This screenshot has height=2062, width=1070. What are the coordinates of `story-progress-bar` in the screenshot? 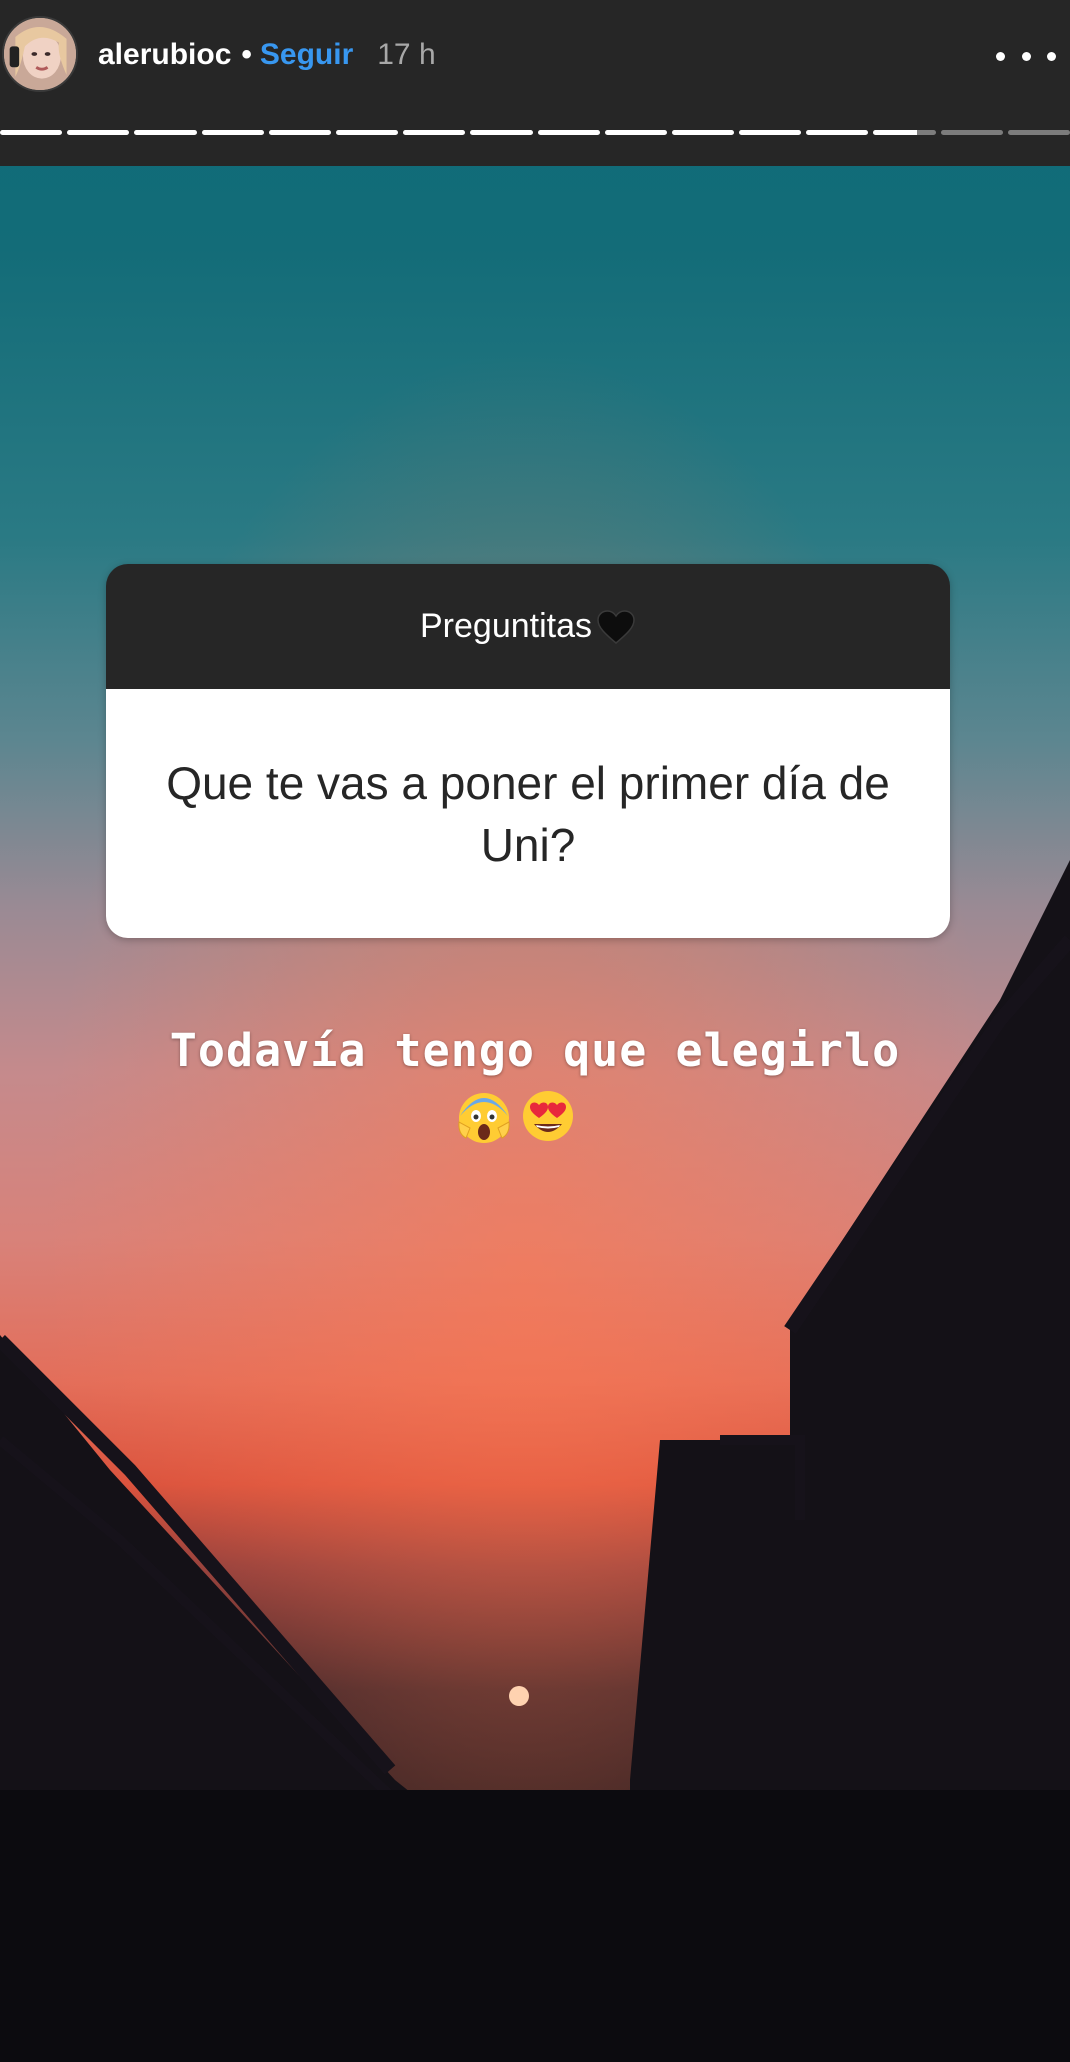 It's located at (535, 133).